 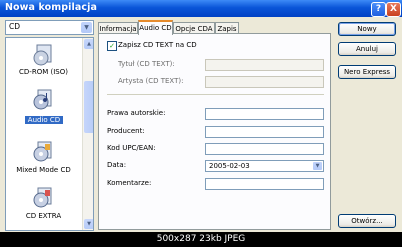 What do you see at coordinates (367, 49) in the screenshot?
I see `cancel-button: Anuluj` at bounding box center [367, 49].